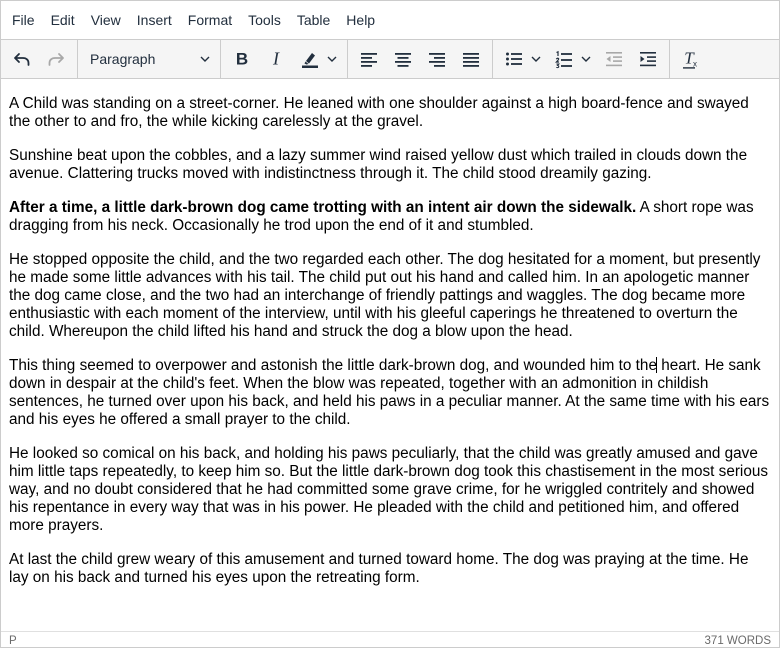  Describe the element at coordinates (310, 60) in the screenshot. I see `highlight-icon` at that location.